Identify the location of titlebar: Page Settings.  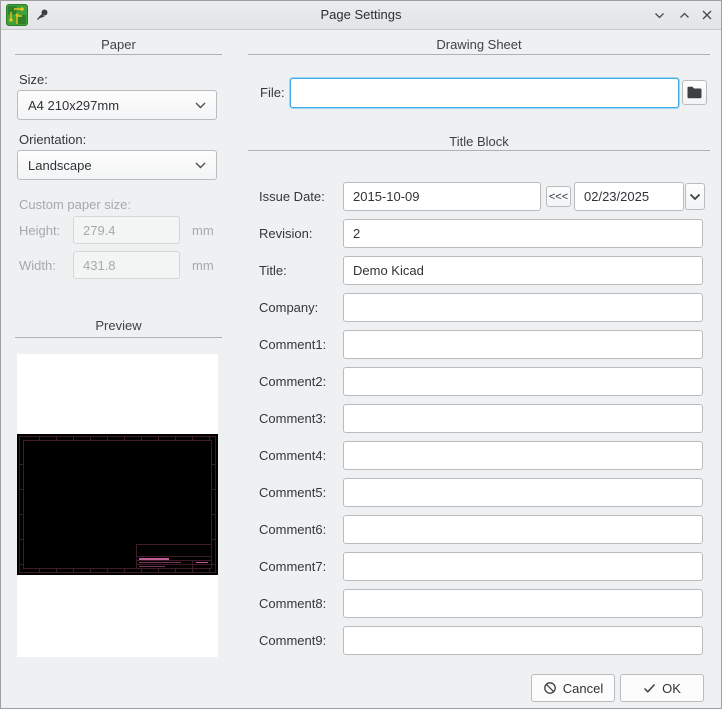
(361, 15).